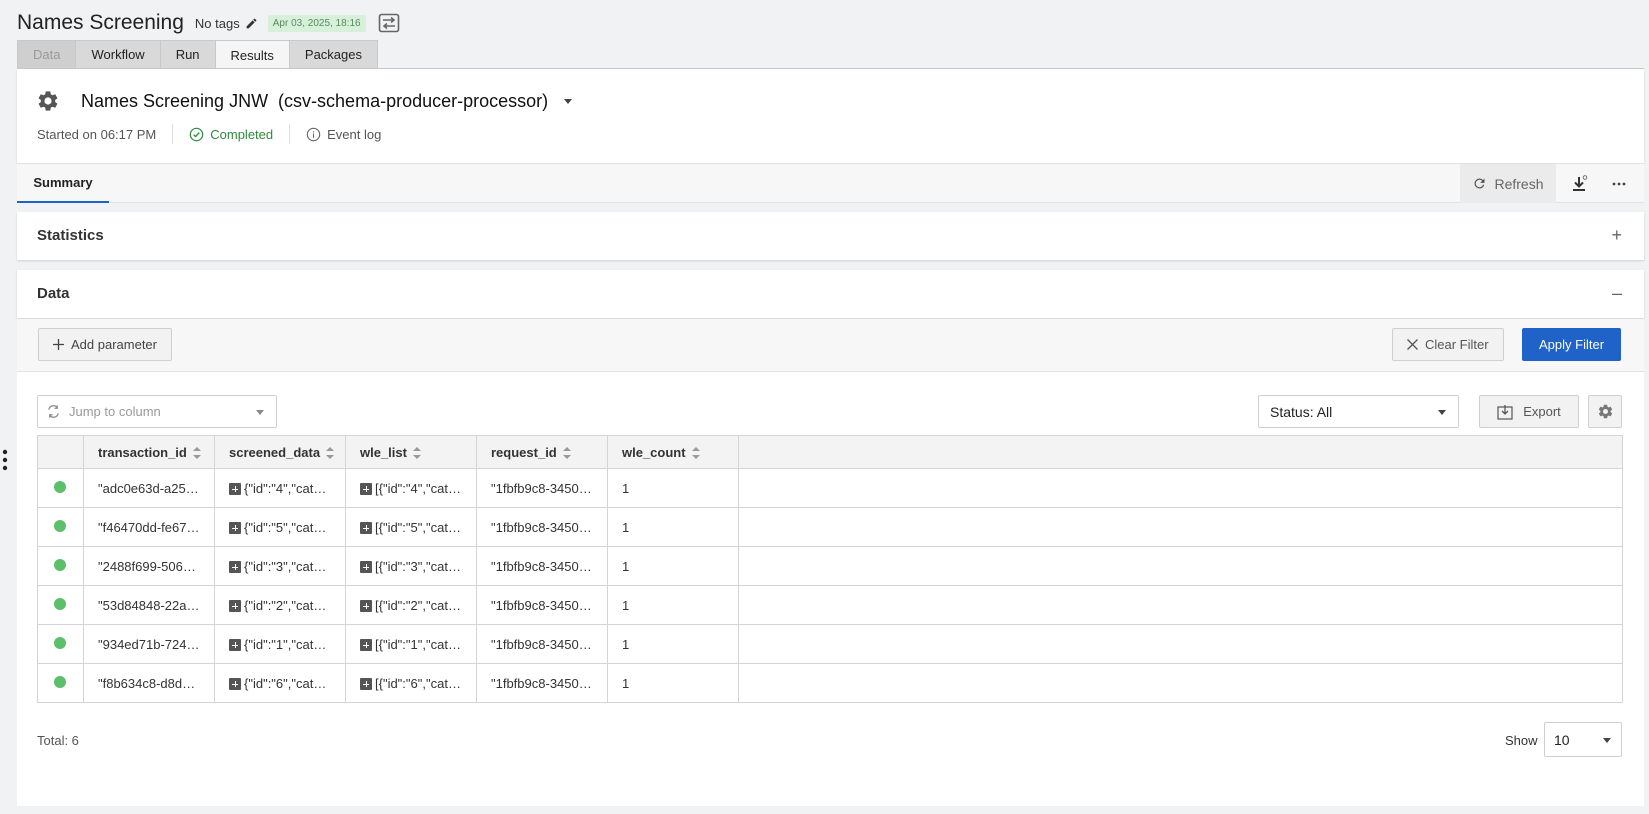 The height and width of the screenshot is (814, 1649). I want to click on pencil-icon, so click(251, 23).